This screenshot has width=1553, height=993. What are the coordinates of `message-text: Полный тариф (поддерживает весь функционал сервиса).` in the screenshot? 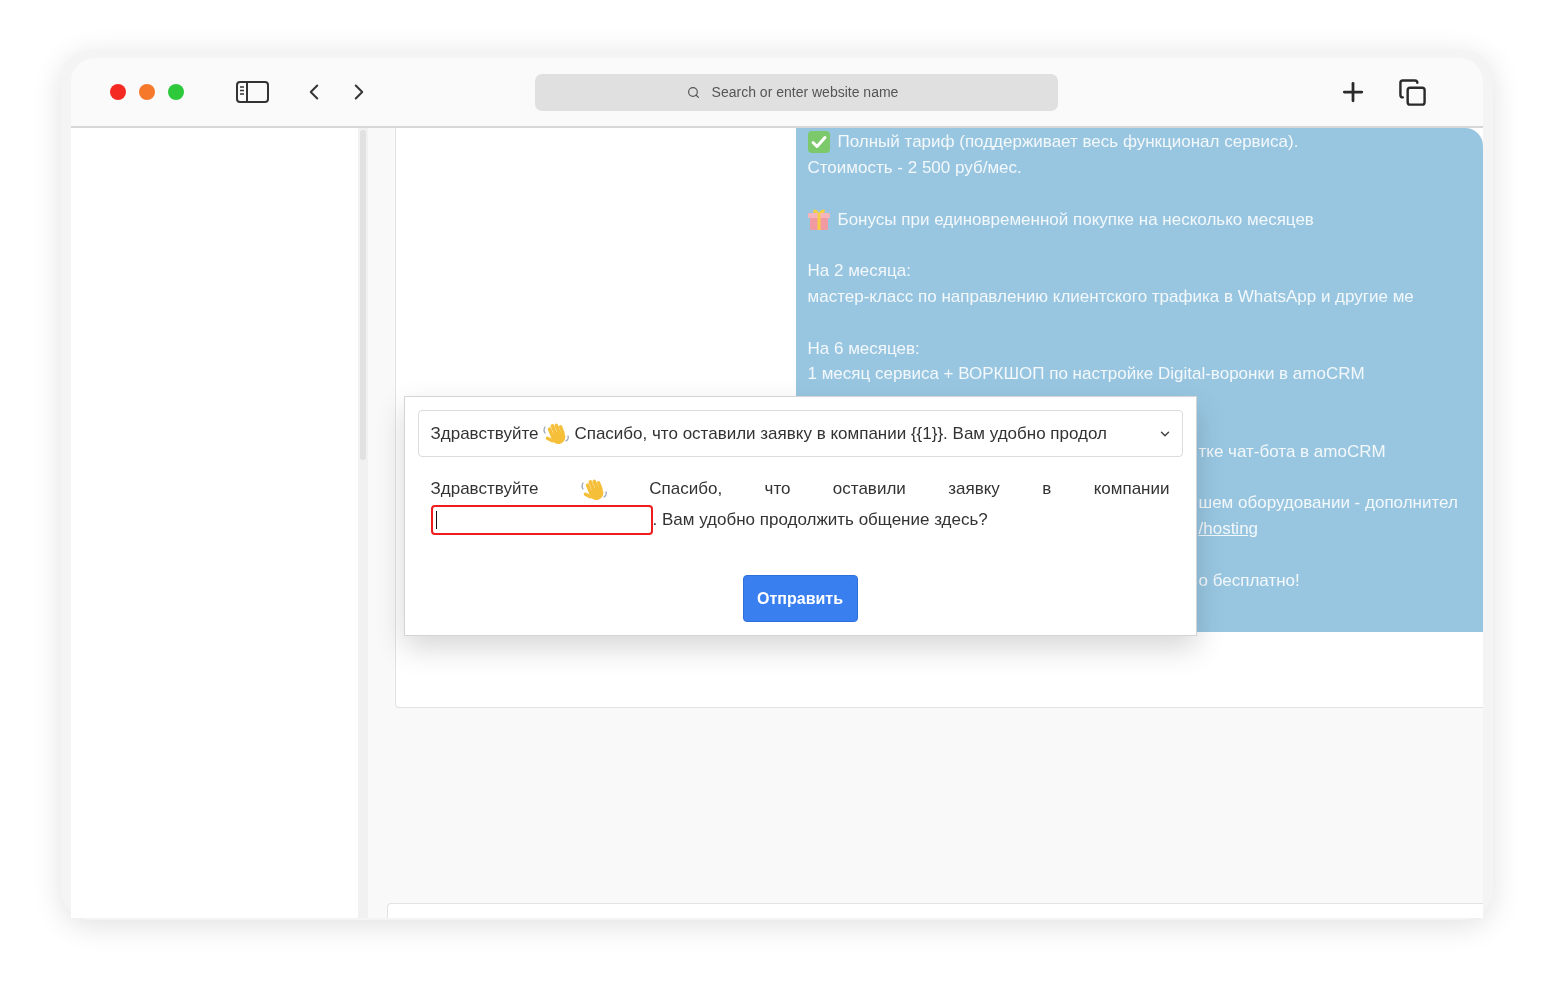 It's located at (1068, 142).